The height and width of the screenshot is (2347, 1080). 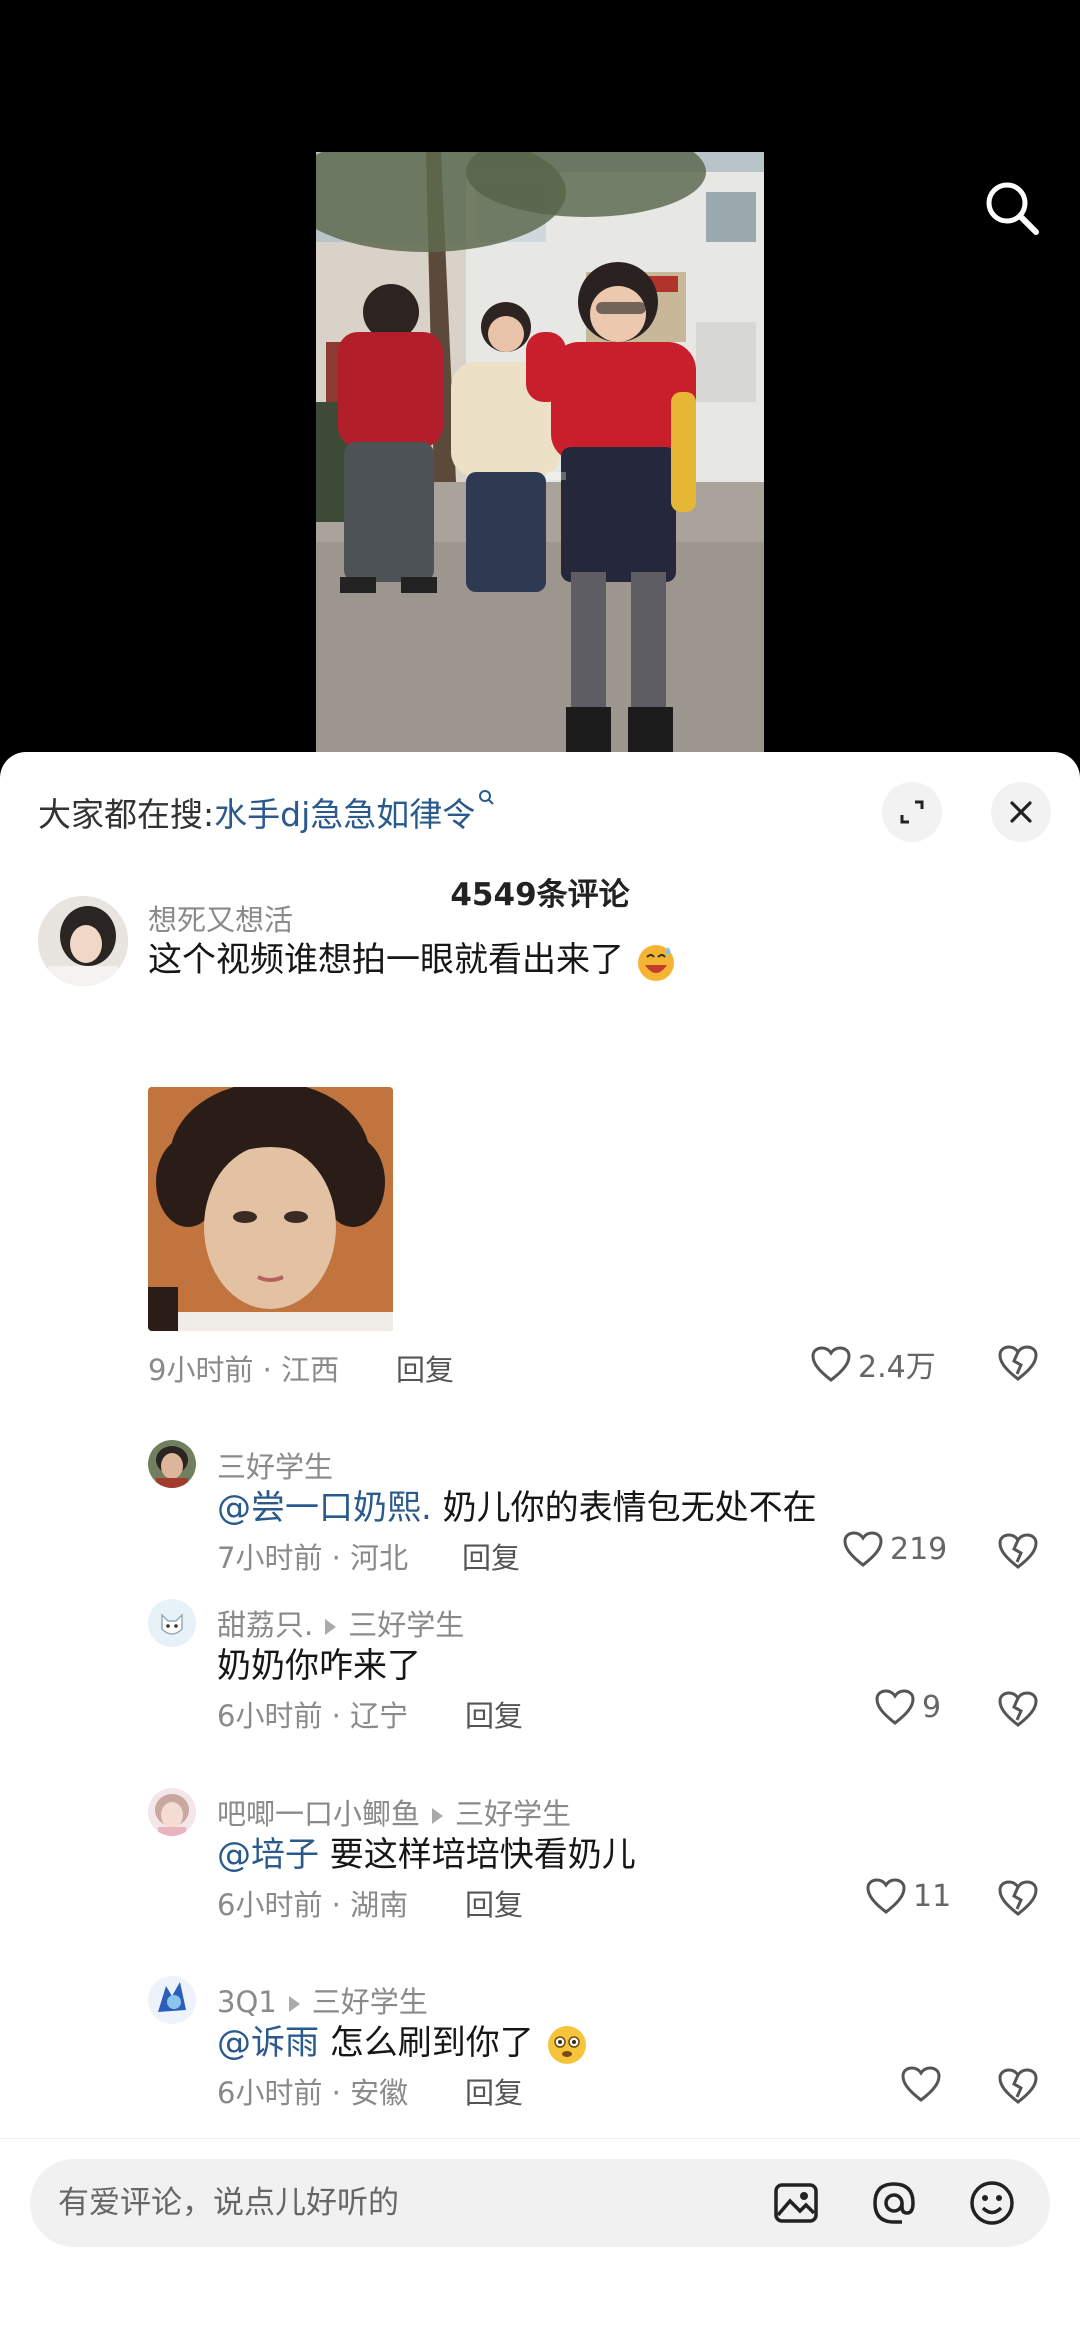 I want to click on reply-author: 甜荔只., so click(x=265, y=1625).